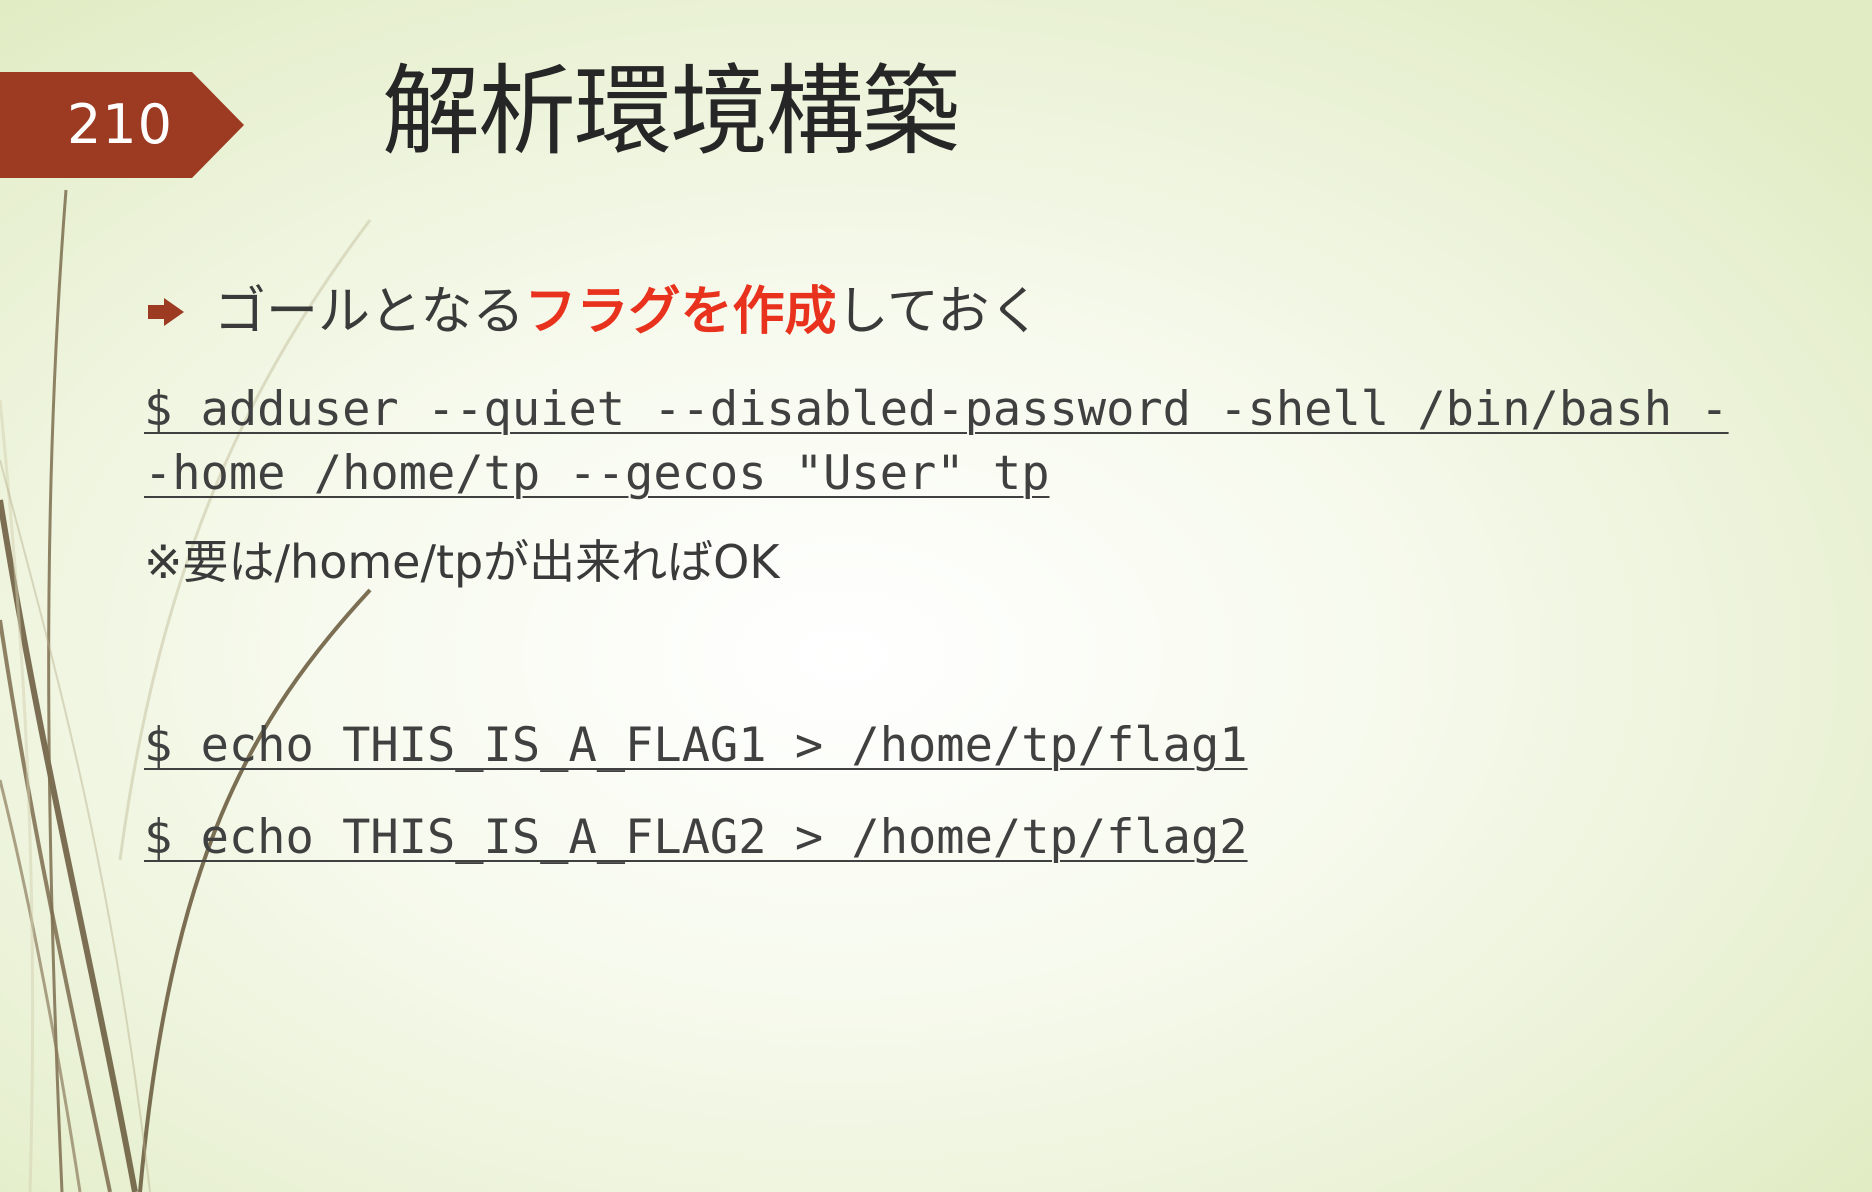  Describe the element at coordinates (462, 562) in the screenshot. I see `note-text: ※要は/home/tpが出来ればOK` at that location.